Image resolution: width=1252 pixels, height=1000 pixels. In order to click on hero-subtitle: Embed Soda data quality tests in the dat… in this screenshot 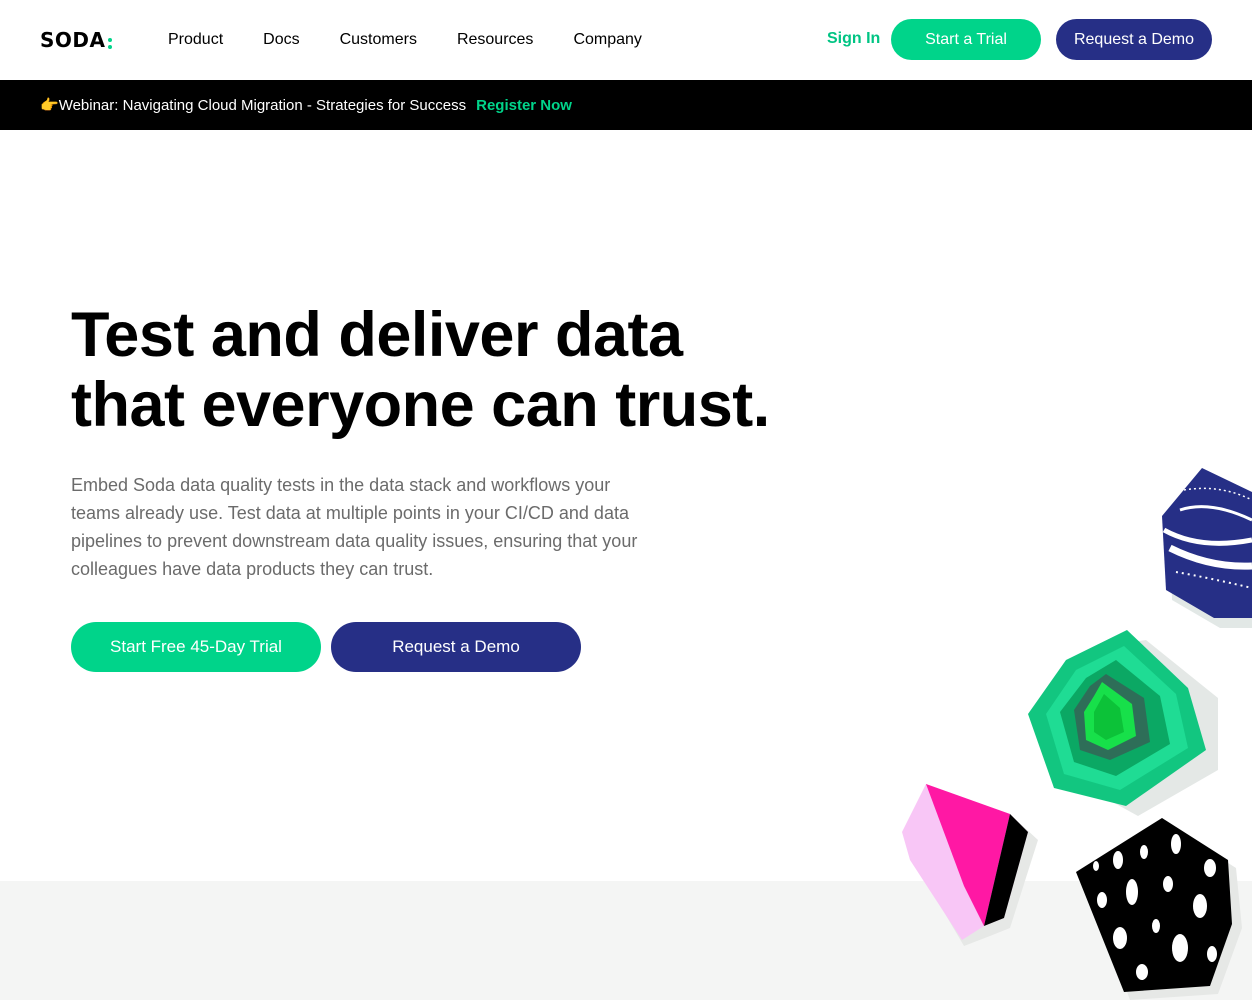, I will do `click(354, 527)`.